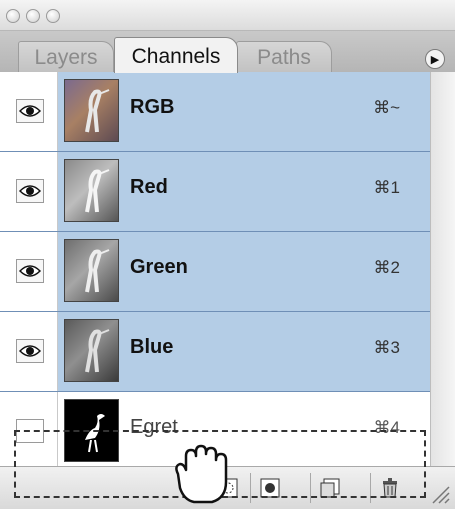 This screenshot has width=455, height=509. I want to click on channel-content: Blue ⌘3, so click(244, 351).